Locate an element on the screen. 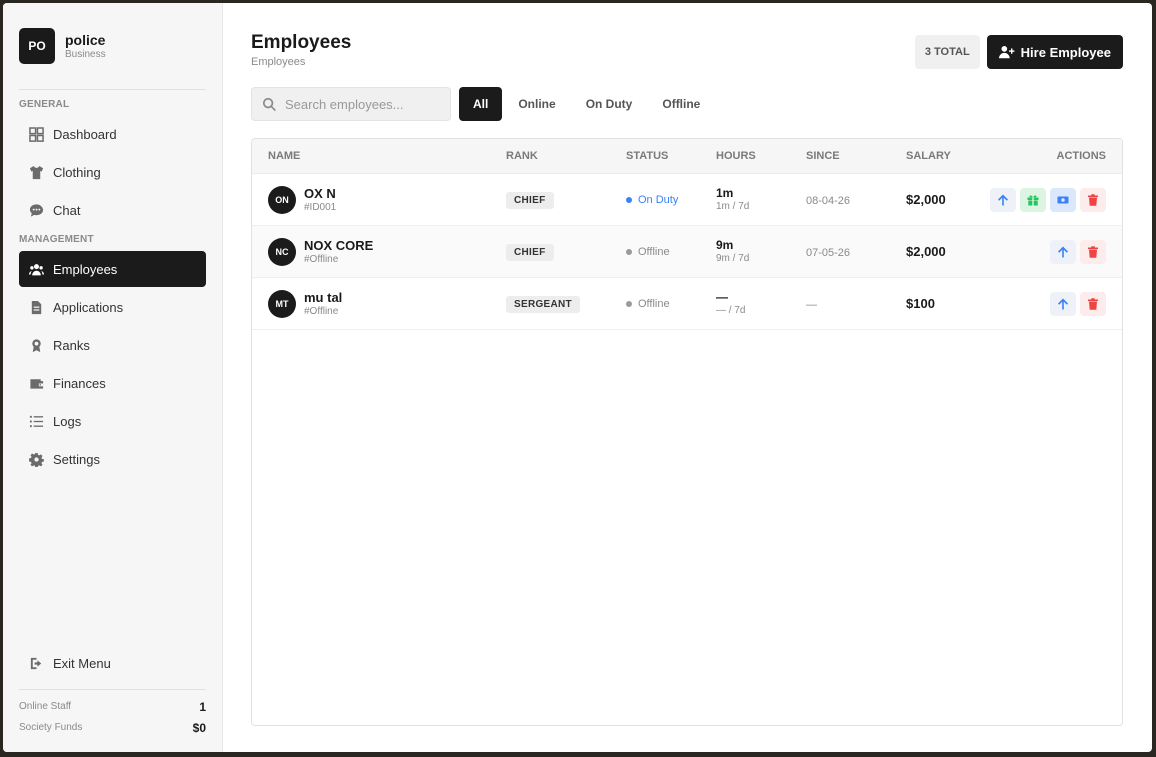 The width and height of the screenshot is (1156, 757). sidebar-item-dashboard: Dashboard is located at coordinates (112, 134).